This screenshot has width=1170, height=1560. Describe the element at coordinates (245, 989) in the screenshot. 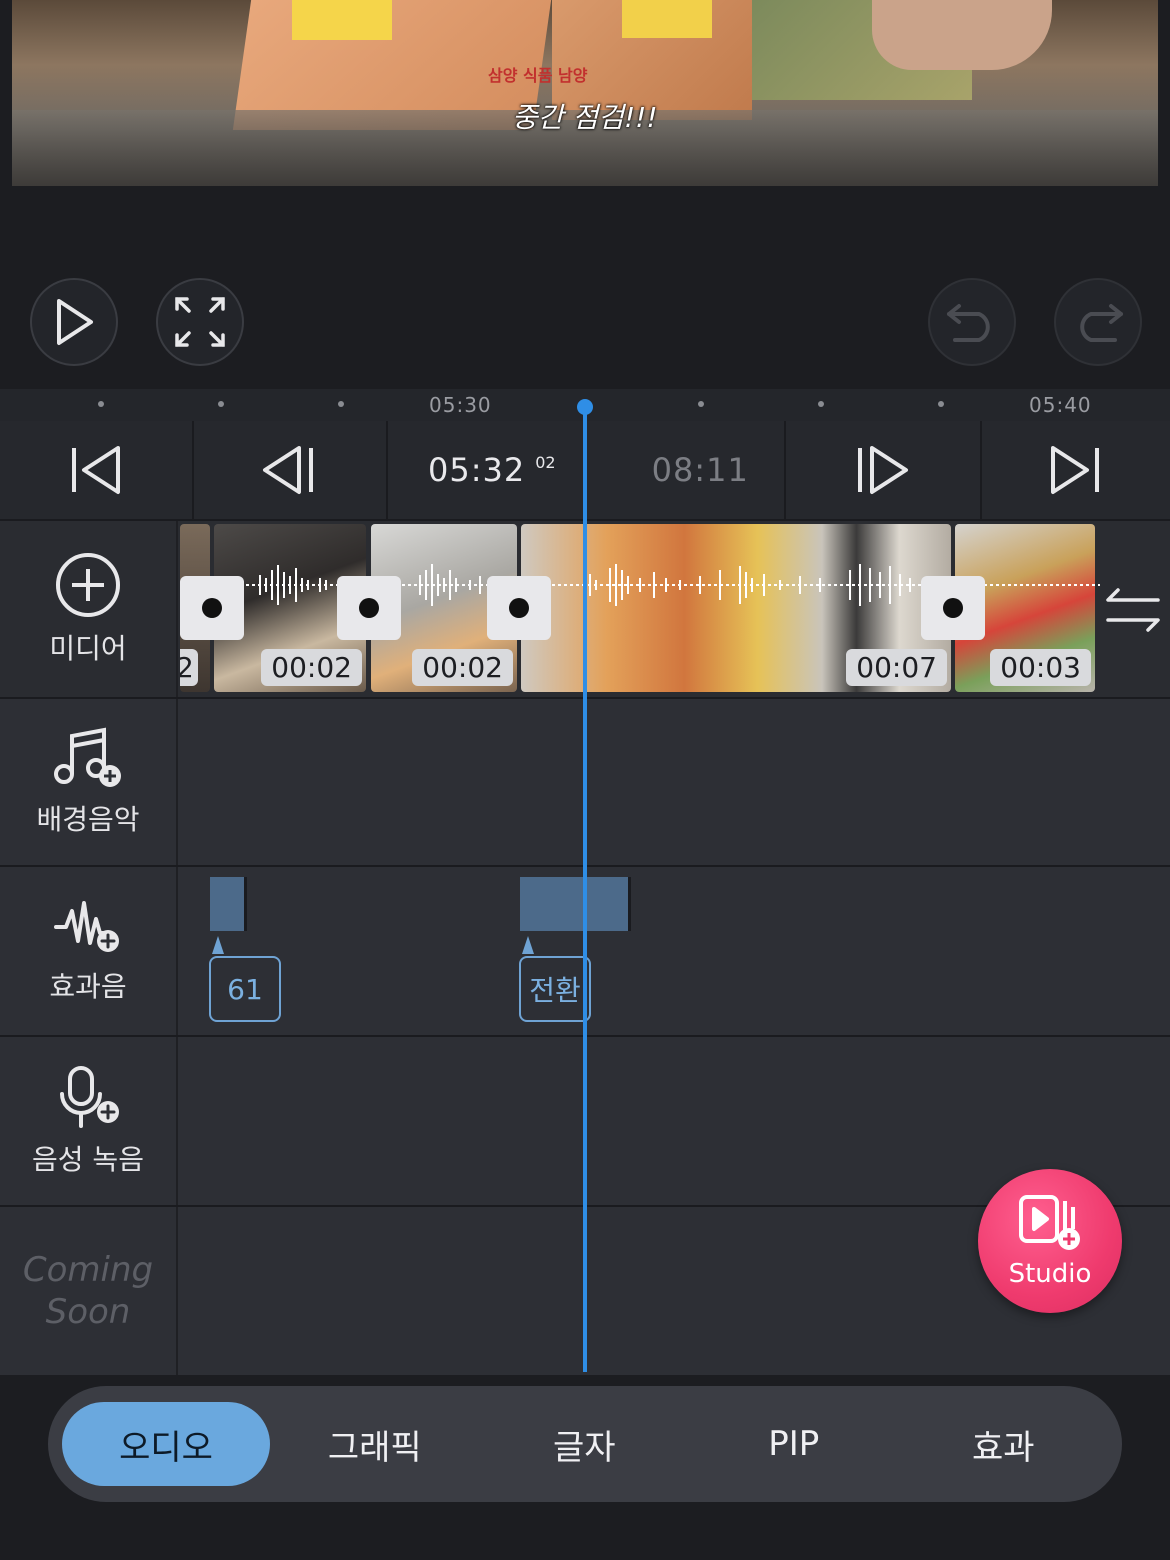

I see `sfx-tag: 61` at that location.